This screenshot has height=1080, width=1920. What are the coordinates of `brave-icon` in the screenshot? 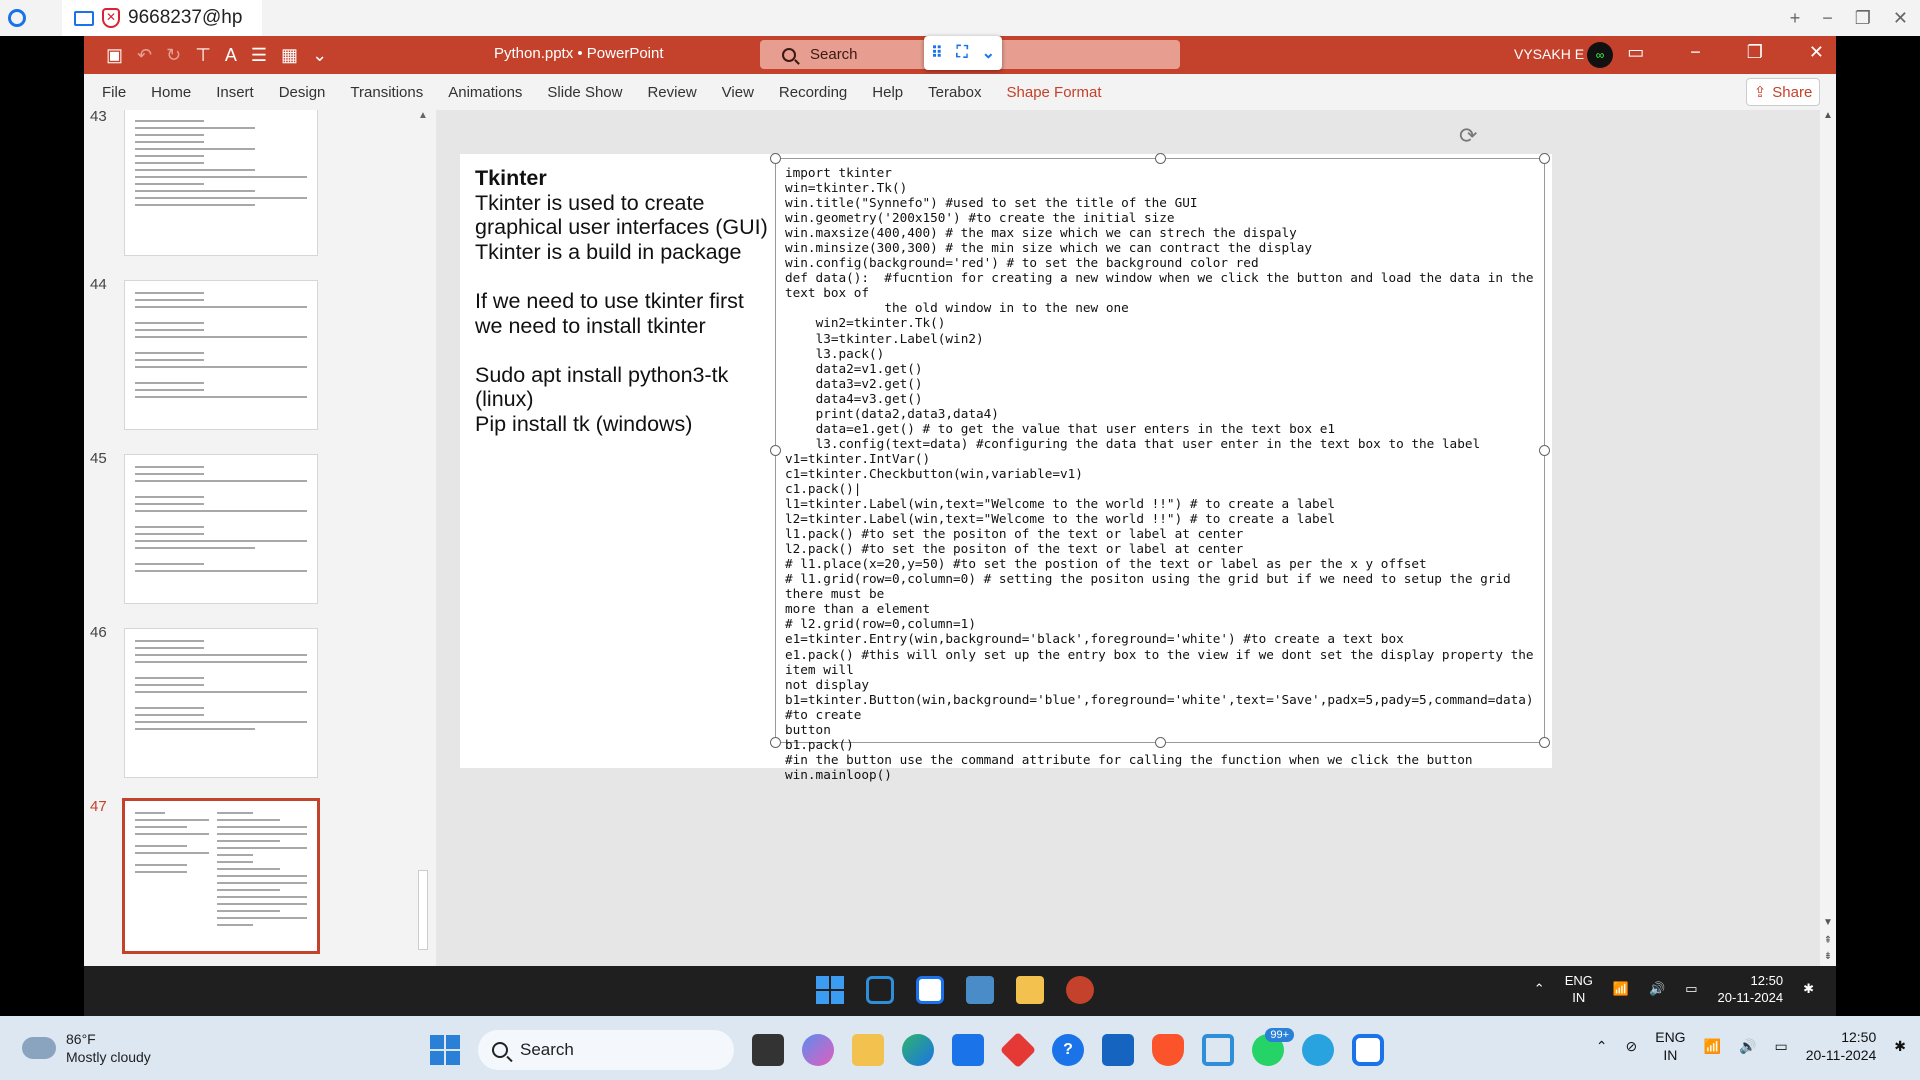 It's located at (1168, 1050).